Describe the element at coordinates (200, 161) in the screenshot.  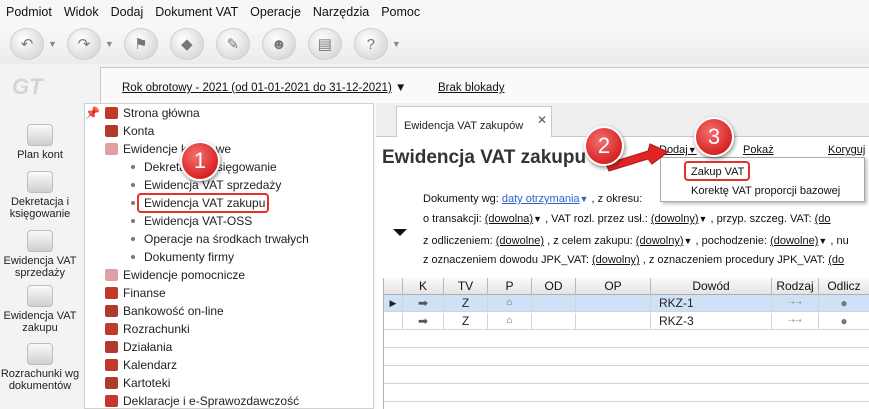
I see `step-badge-1: 1` at that location.